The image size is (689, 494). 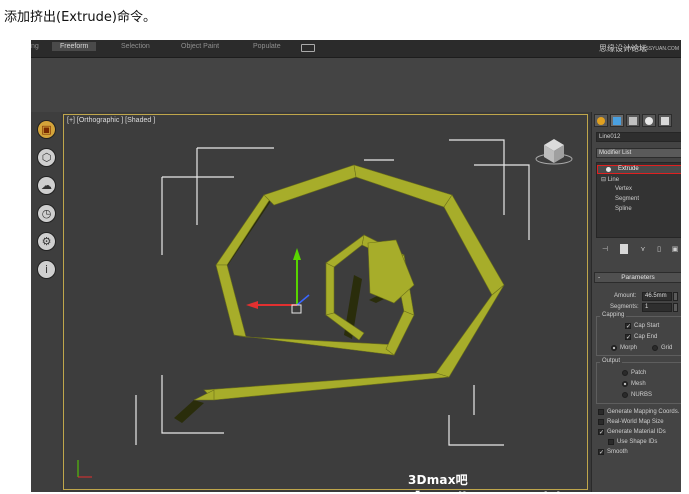 I want to click on output-title: Output, so click(x=611, y=361).